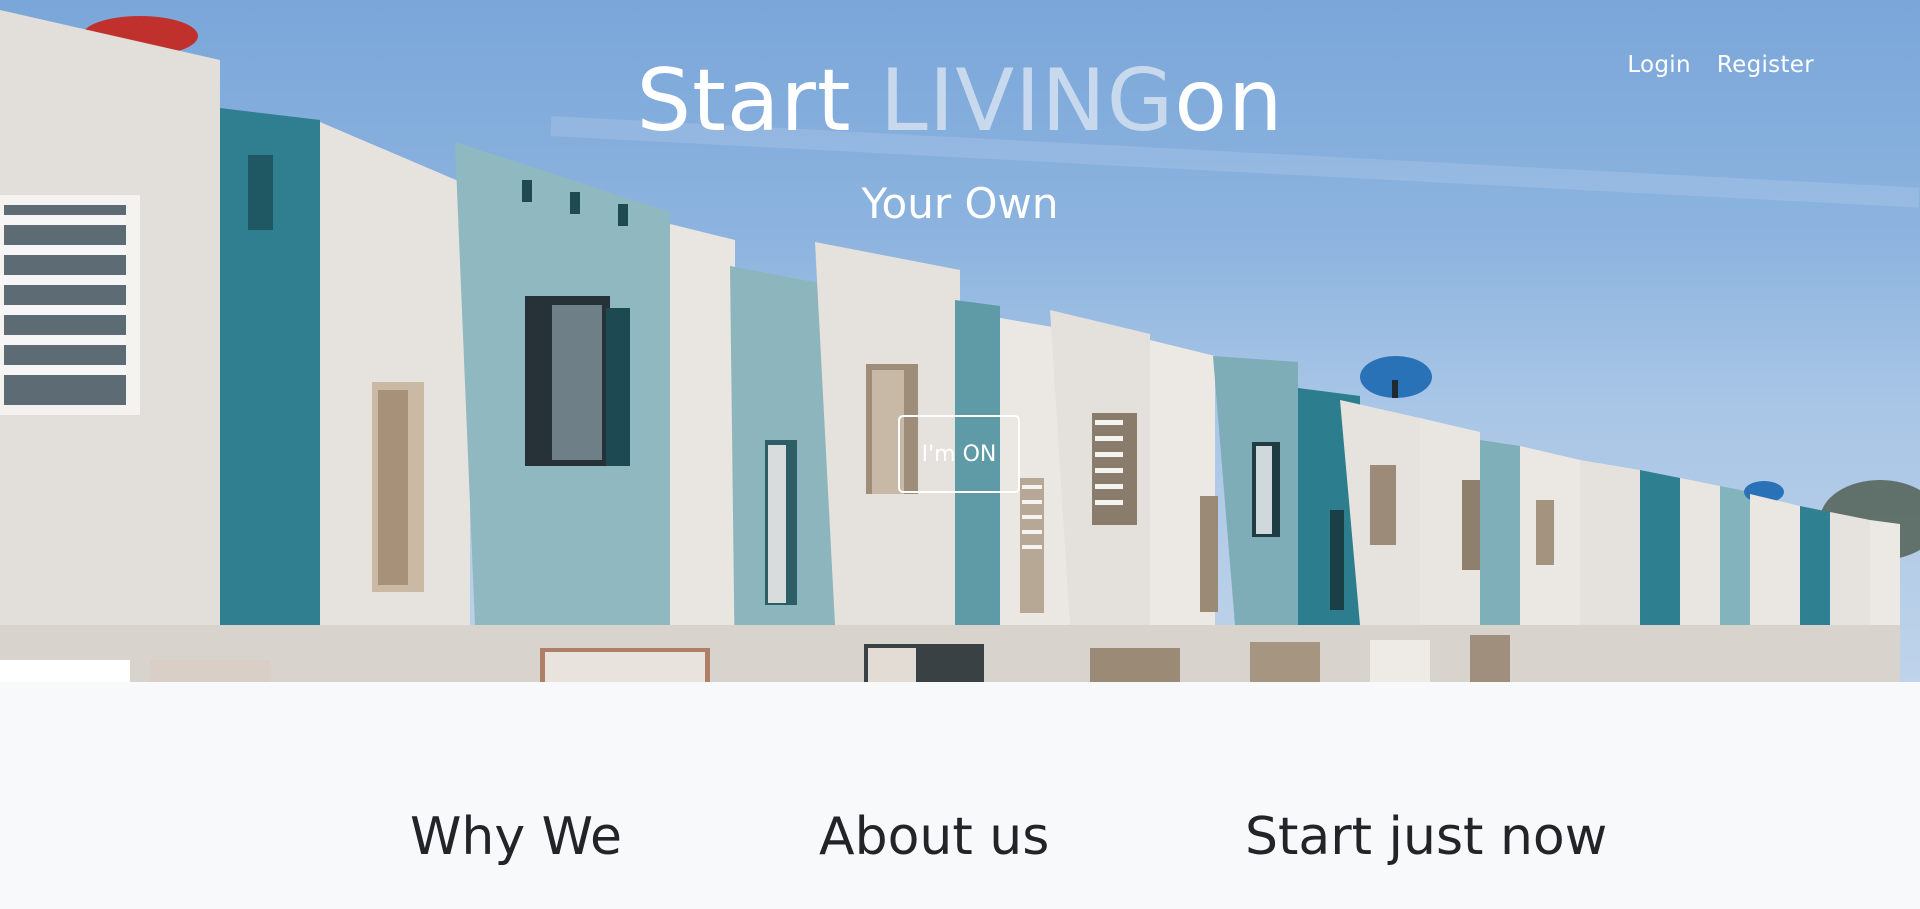 This screenshot has width=1920, height=909. I want to click on start-just-now-heading: Start just now, so click(1426, 837).